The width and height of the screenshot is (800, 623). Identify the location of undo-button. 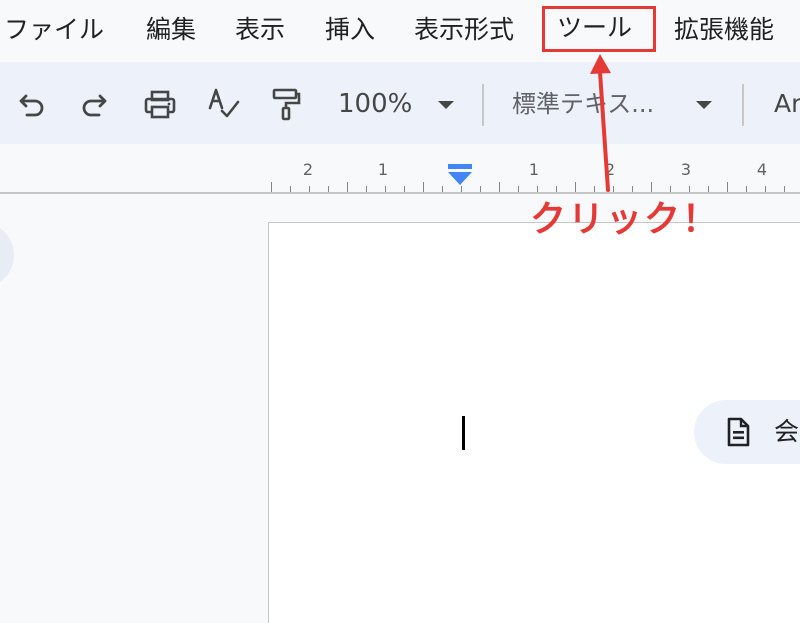
(32, 104).